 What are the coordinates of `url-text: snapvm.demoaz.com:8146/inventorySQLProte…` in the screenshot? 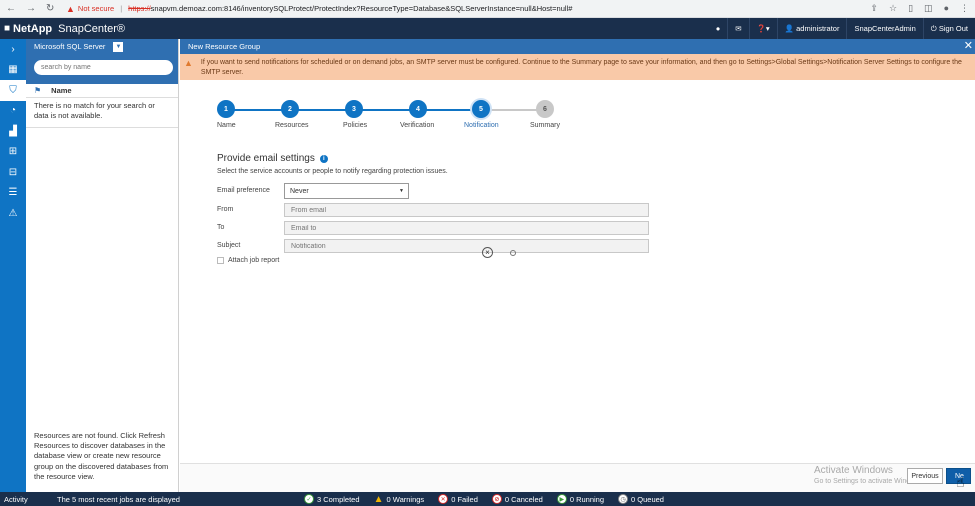 It's located at (361, 8).